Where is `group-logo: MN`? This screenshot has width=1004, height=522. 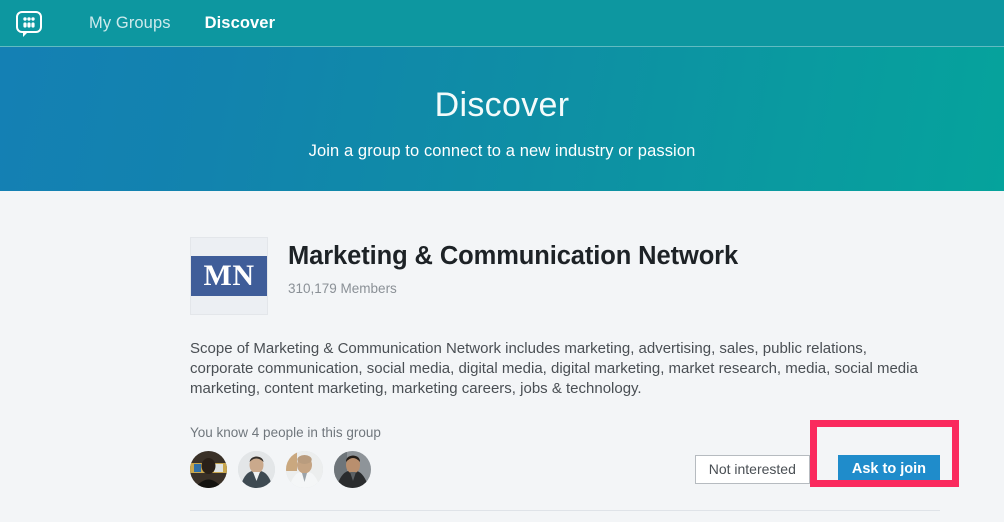 group-logo: MN is located at coordinates (229, 276).